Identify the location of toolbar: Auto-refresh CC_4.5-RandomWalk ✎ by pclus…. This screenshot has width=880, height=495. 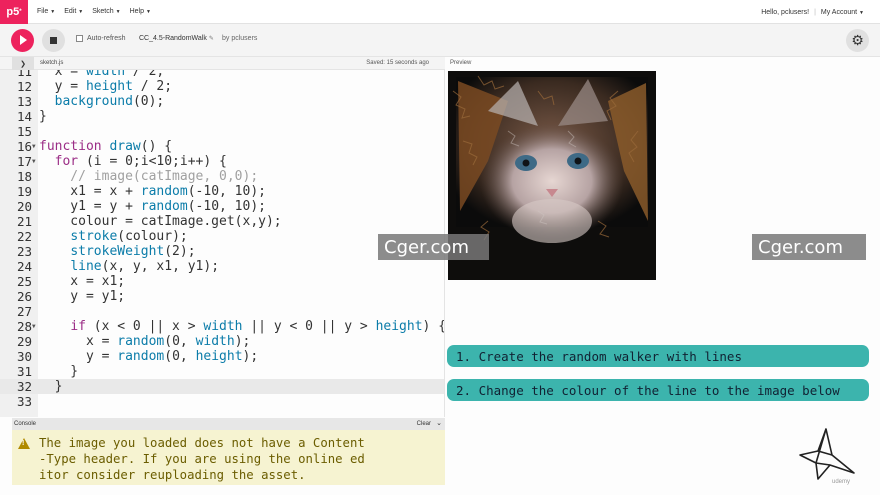
(440, 40).